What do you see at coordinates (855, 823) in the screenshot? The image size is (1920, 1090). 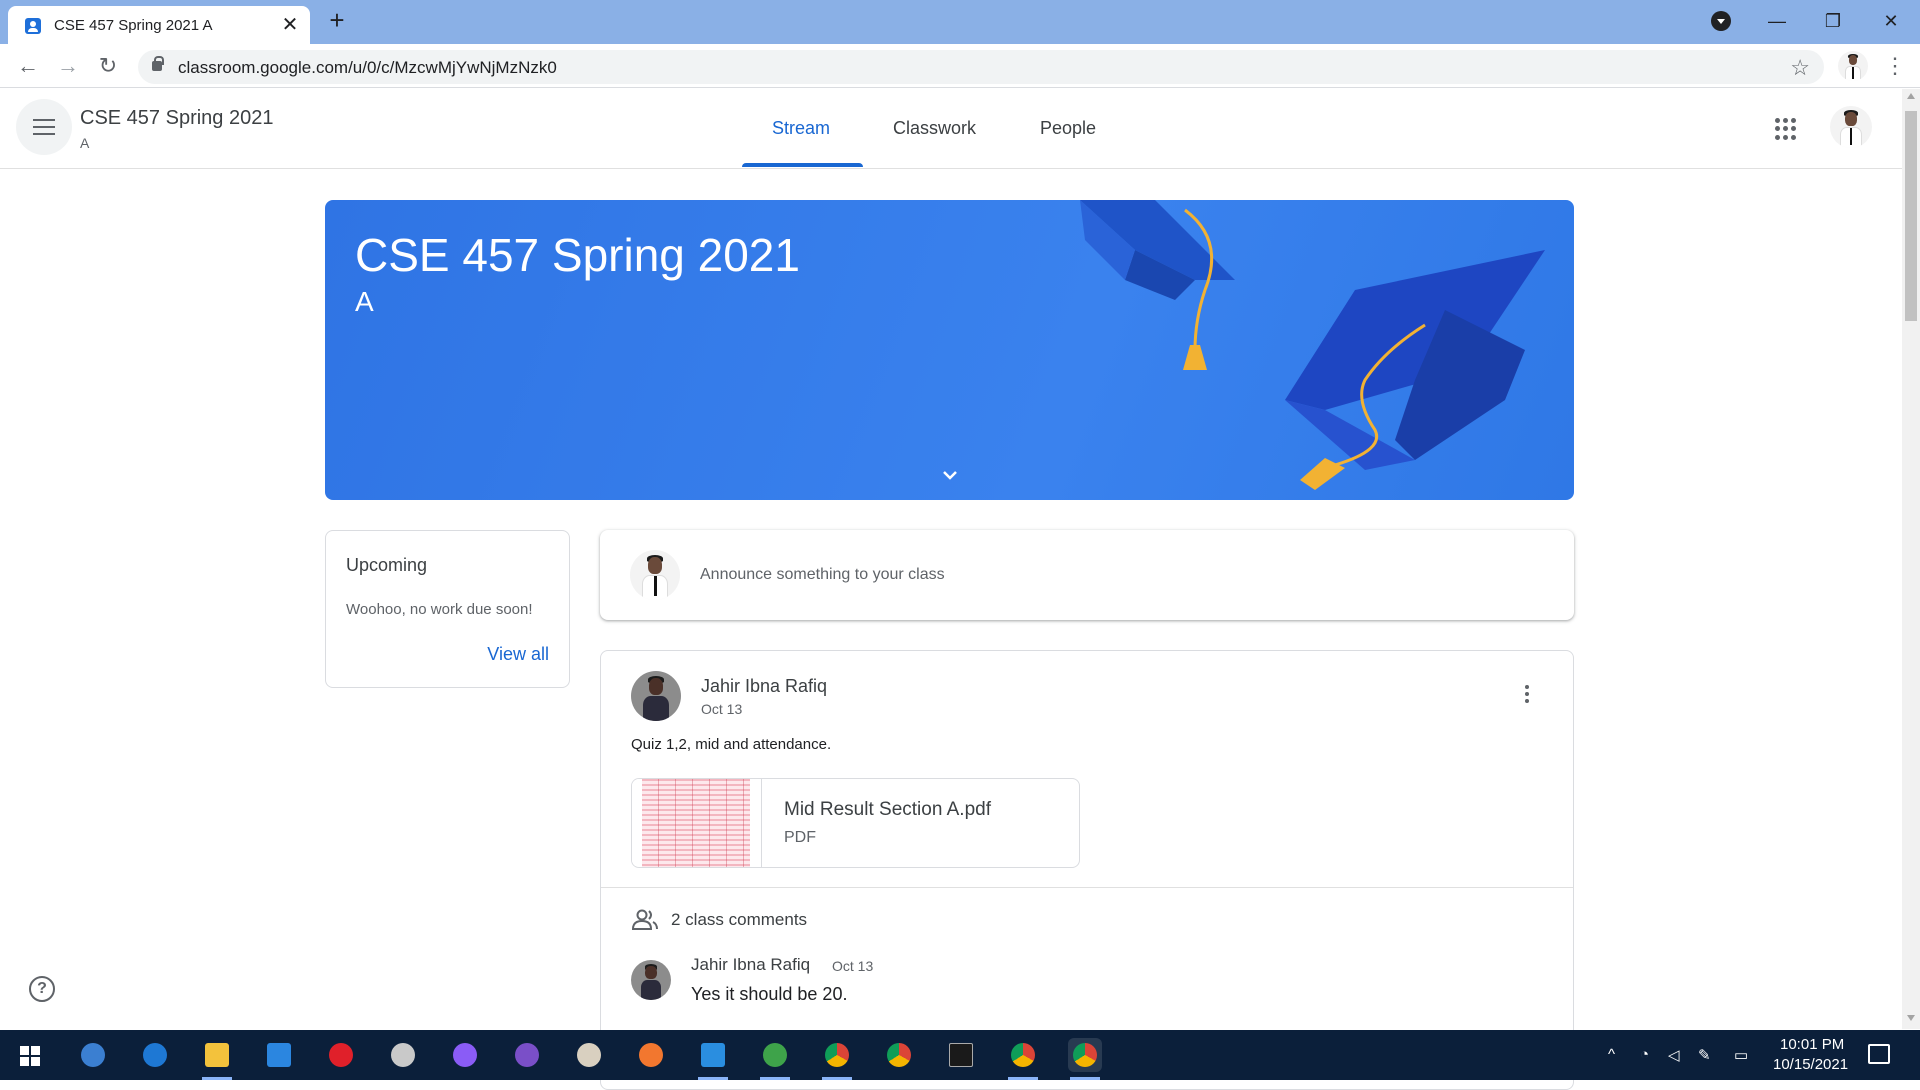 I see `attachment-card: Mid Result Section A.pdf PDF` at bounding box center [855, 823].